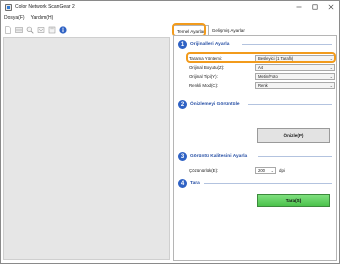 The image size is (340, 264). Describe the element at coordinates (295, 85) in the screenshot. I see `color-mode-select: Renk ⌄` at that location.